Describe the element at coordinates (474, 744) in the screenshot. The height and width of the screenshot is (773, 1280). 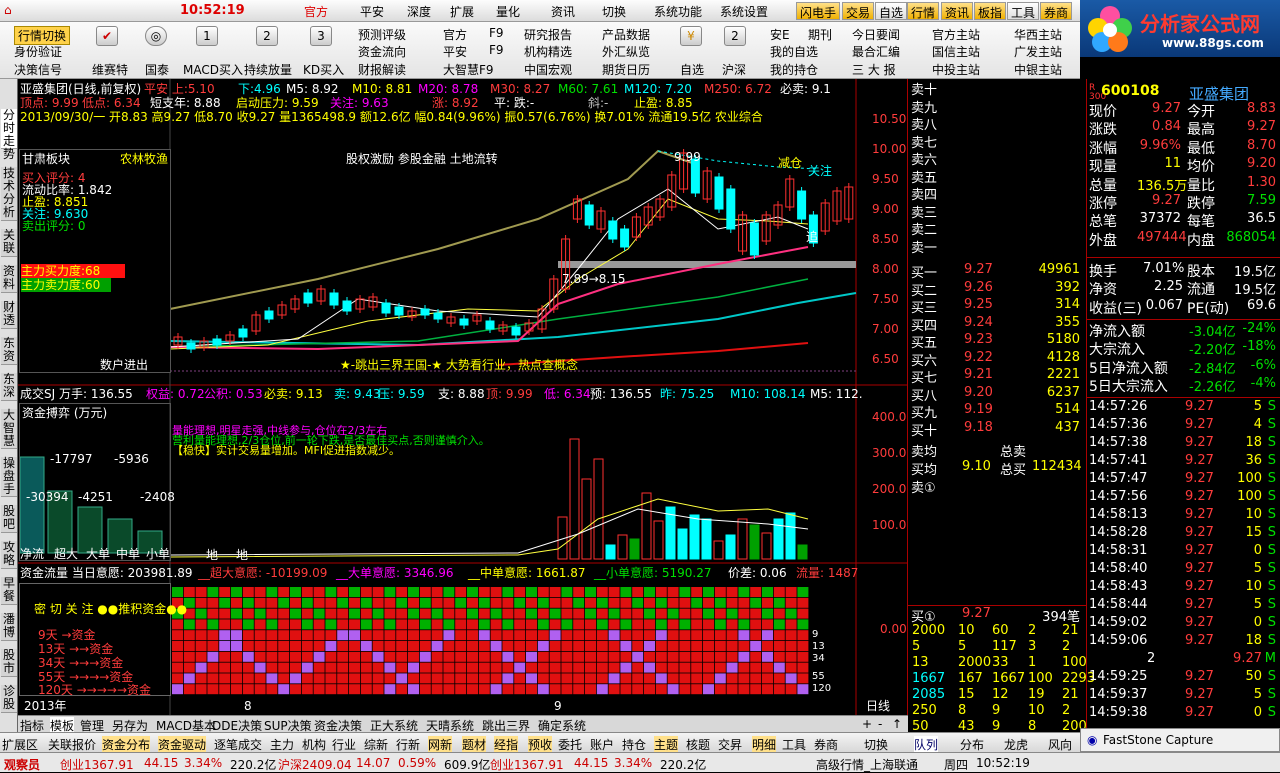
I see `botbar-item: 题材` at that location.